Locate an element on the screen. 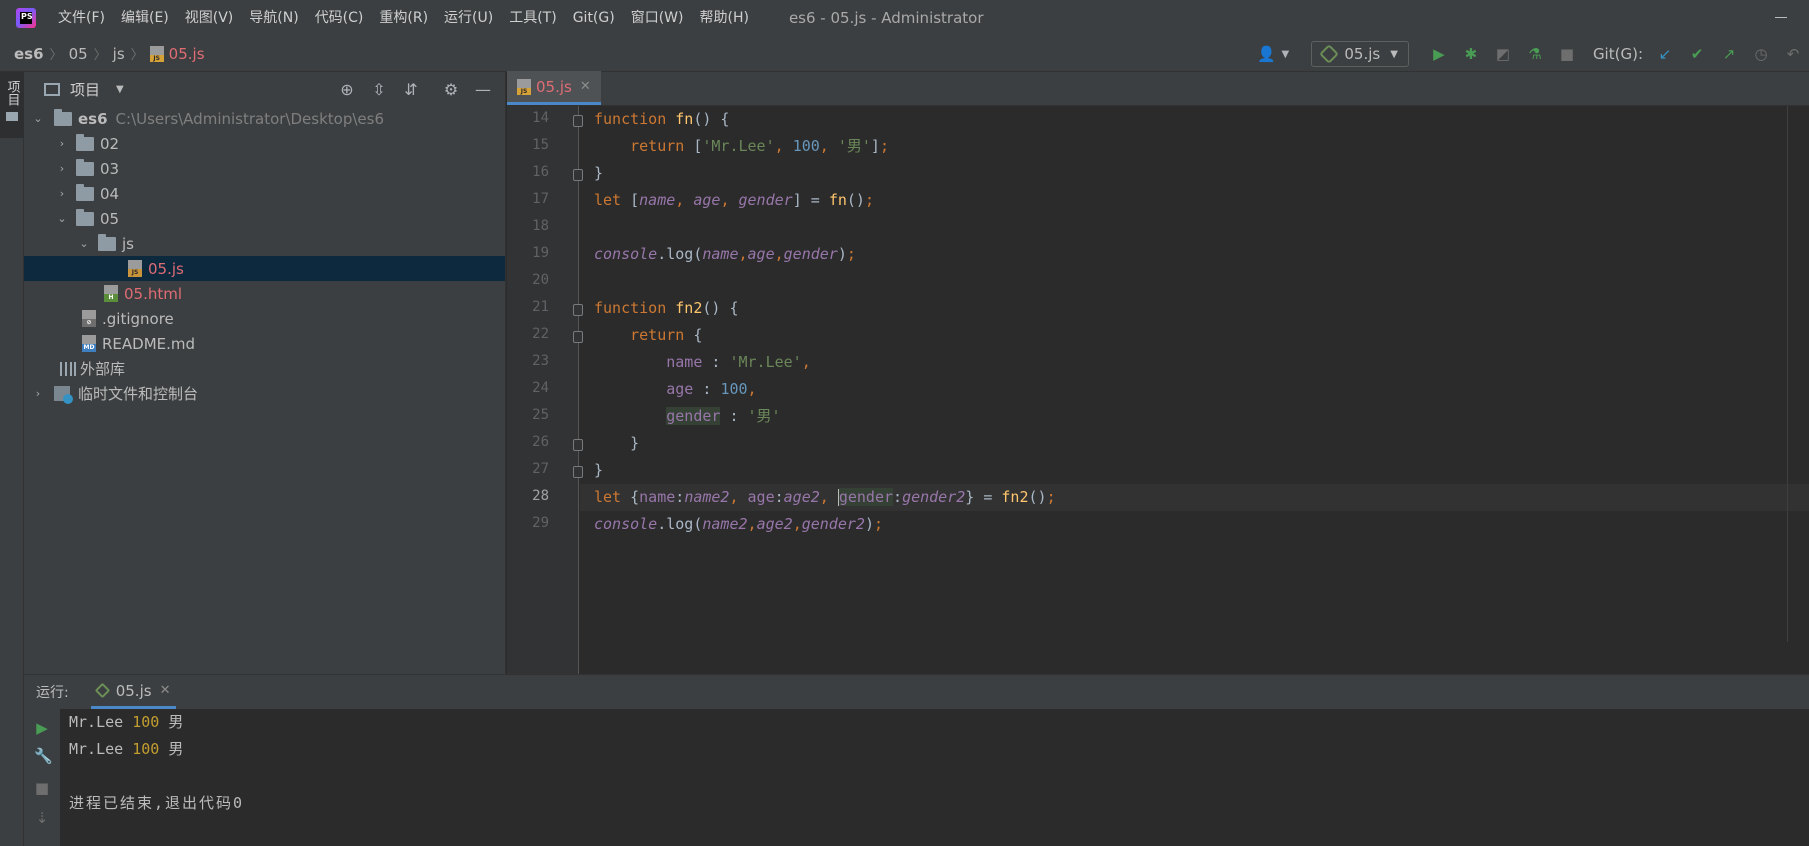 The height and width of the screenshot is (846, 1809). run-tab-05-js: 05.js ✕ is located at coordinates (133, 692).